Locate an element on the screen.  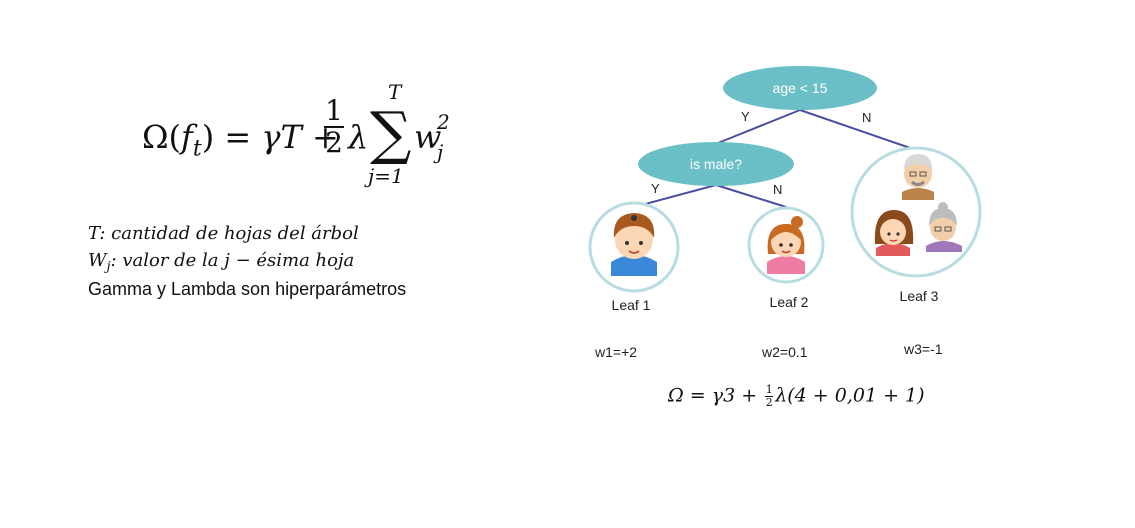
example-half-fraction: 12 is located at coordinates (769, 396).